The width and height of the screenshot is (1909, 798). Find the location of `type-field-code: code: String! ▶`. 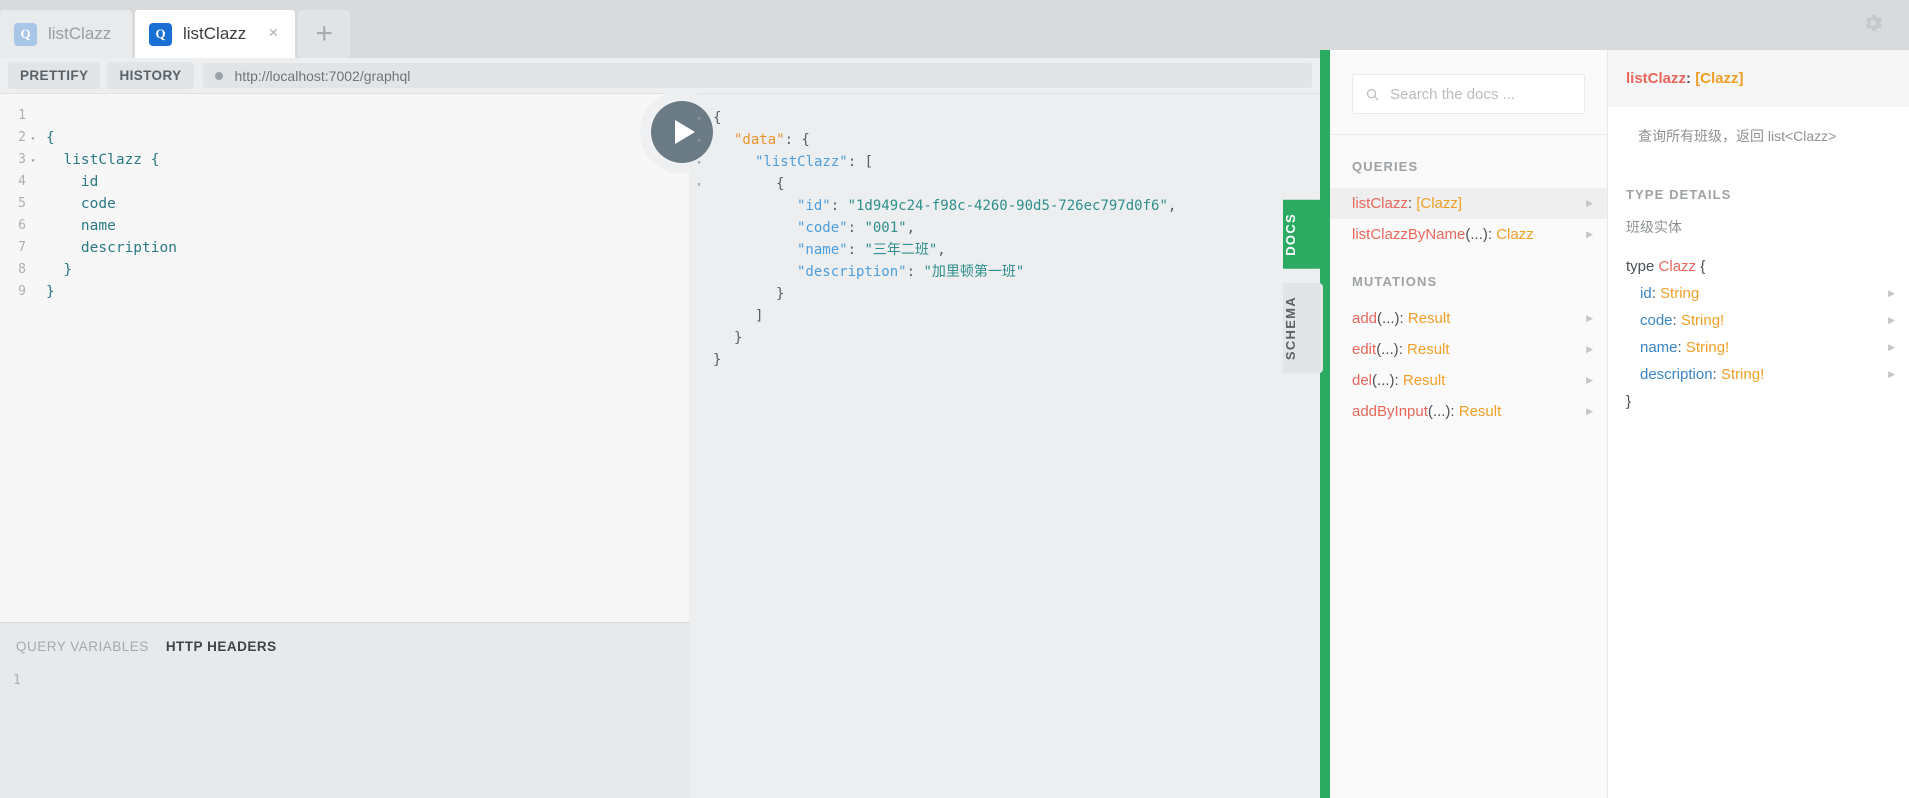

type-field-code: code: String! ▶ is located at coordinates (1758, 320).